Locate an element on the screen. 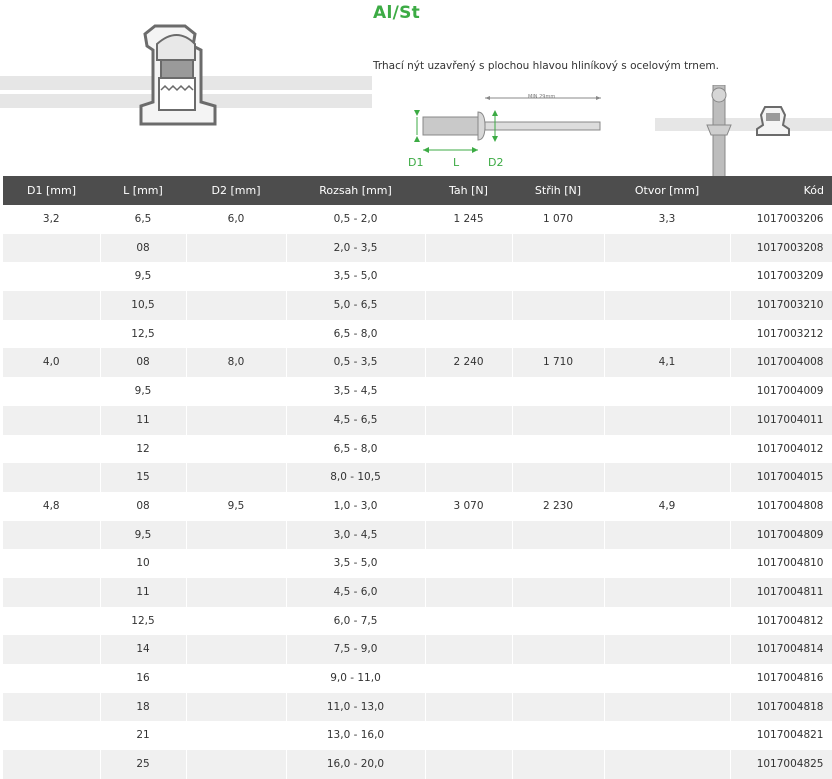 Image resolution: width=832 pixels, height=779 pixels. table-cell-l: 10,5 is located at coordinates (143, 305).